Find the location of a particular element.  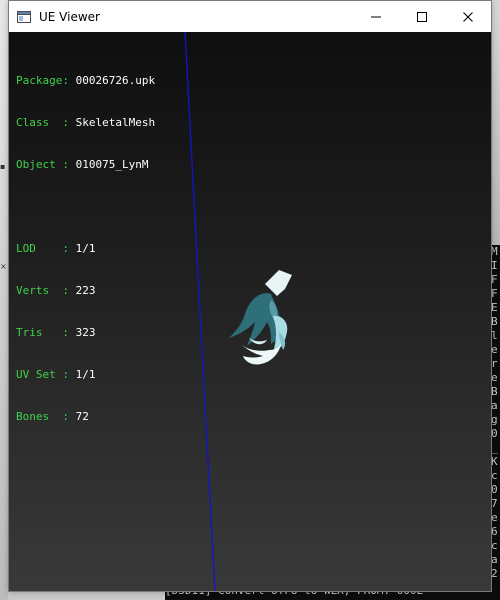

maximize-button is located at coordinates (422, 16).